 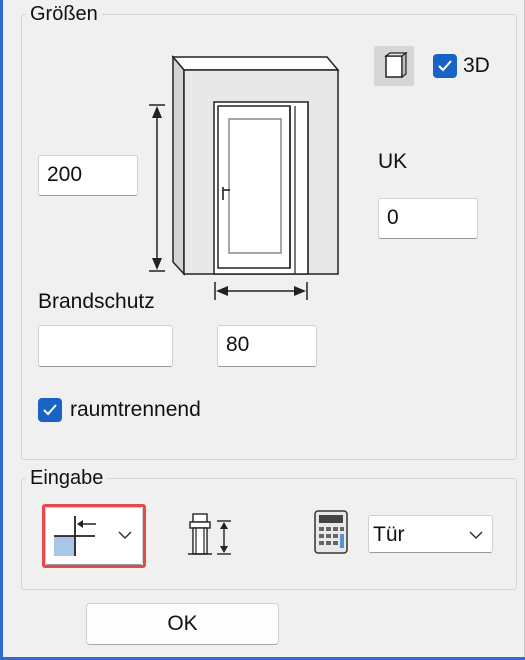 I want to click on 3d-view-toggle-button, so click(x=394, y=66).